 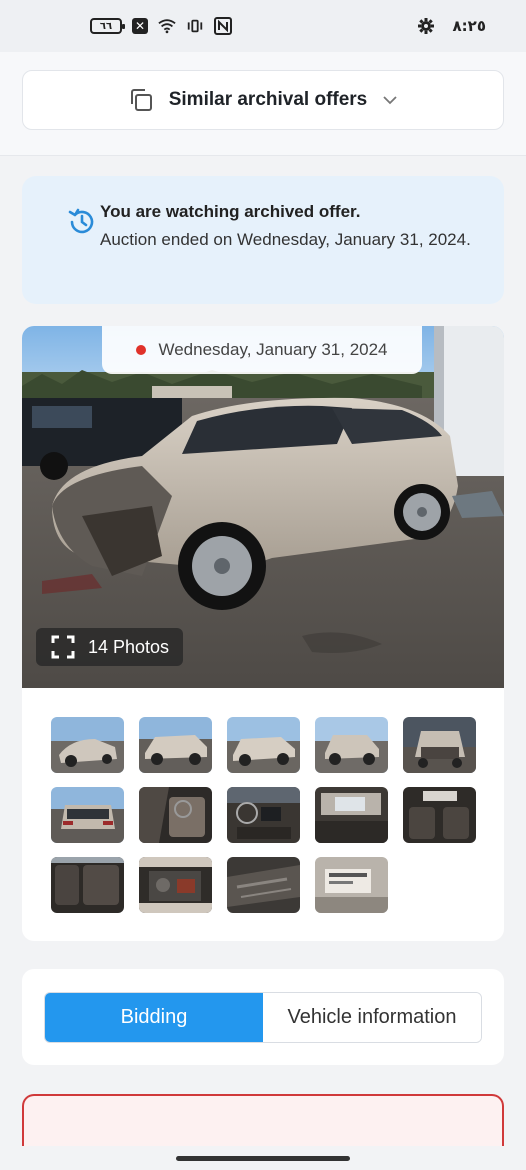 I want to click on clock: ٨:٢٥, so click(x=469, y=26).